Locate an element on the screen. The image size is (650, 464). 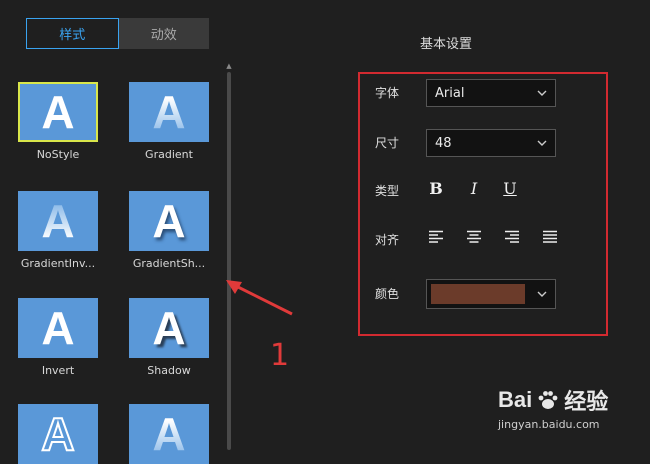
font-value: Arial is located at coordinates (450, 93).